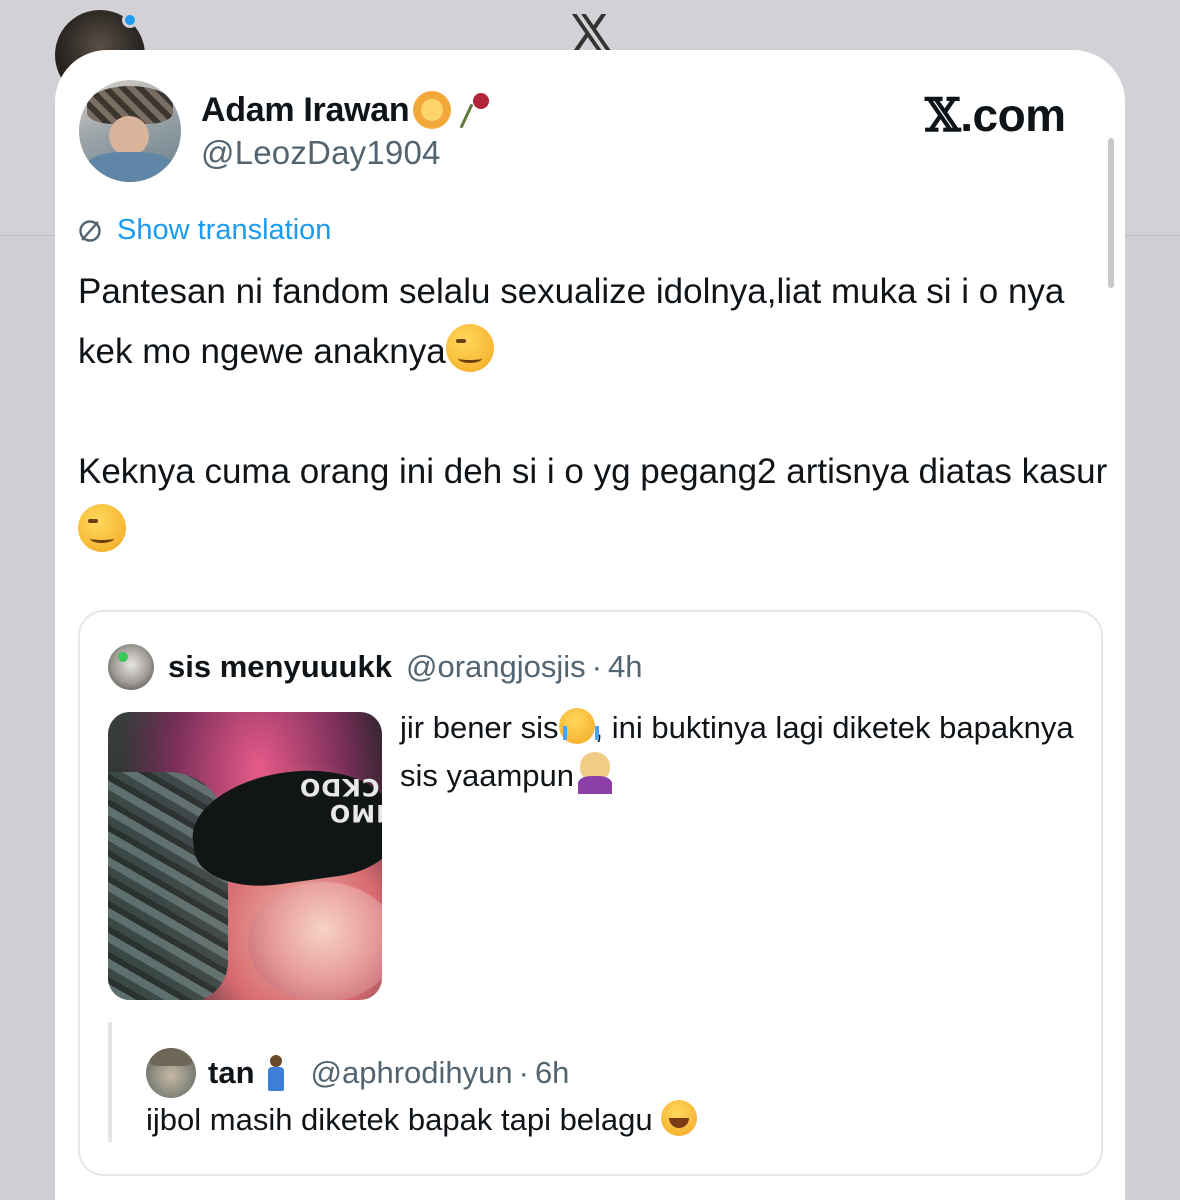 Image resolution: width=1180 pixels, height=1200 pixels. Describe the element at coordinates (130, 20) in the screenshot. I see `notification-dot` at that location.